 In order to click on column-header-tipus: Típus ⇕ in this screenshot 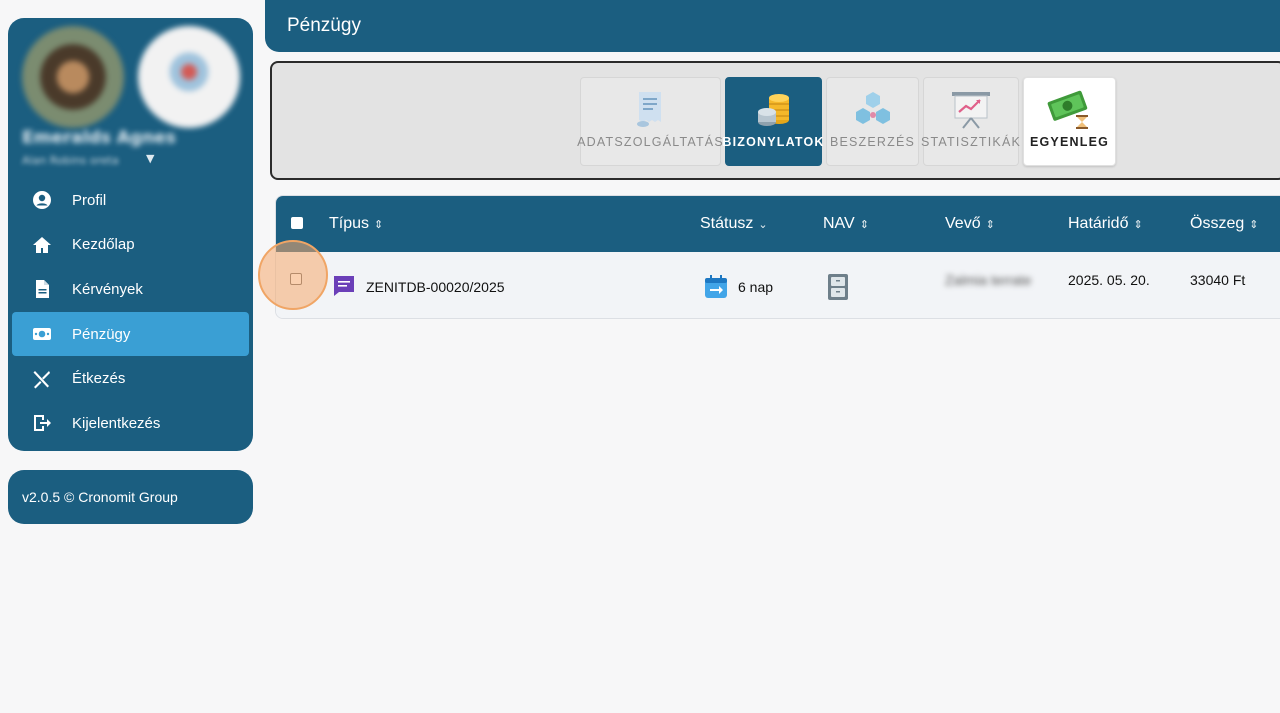, I will do `click(356, 224)`.